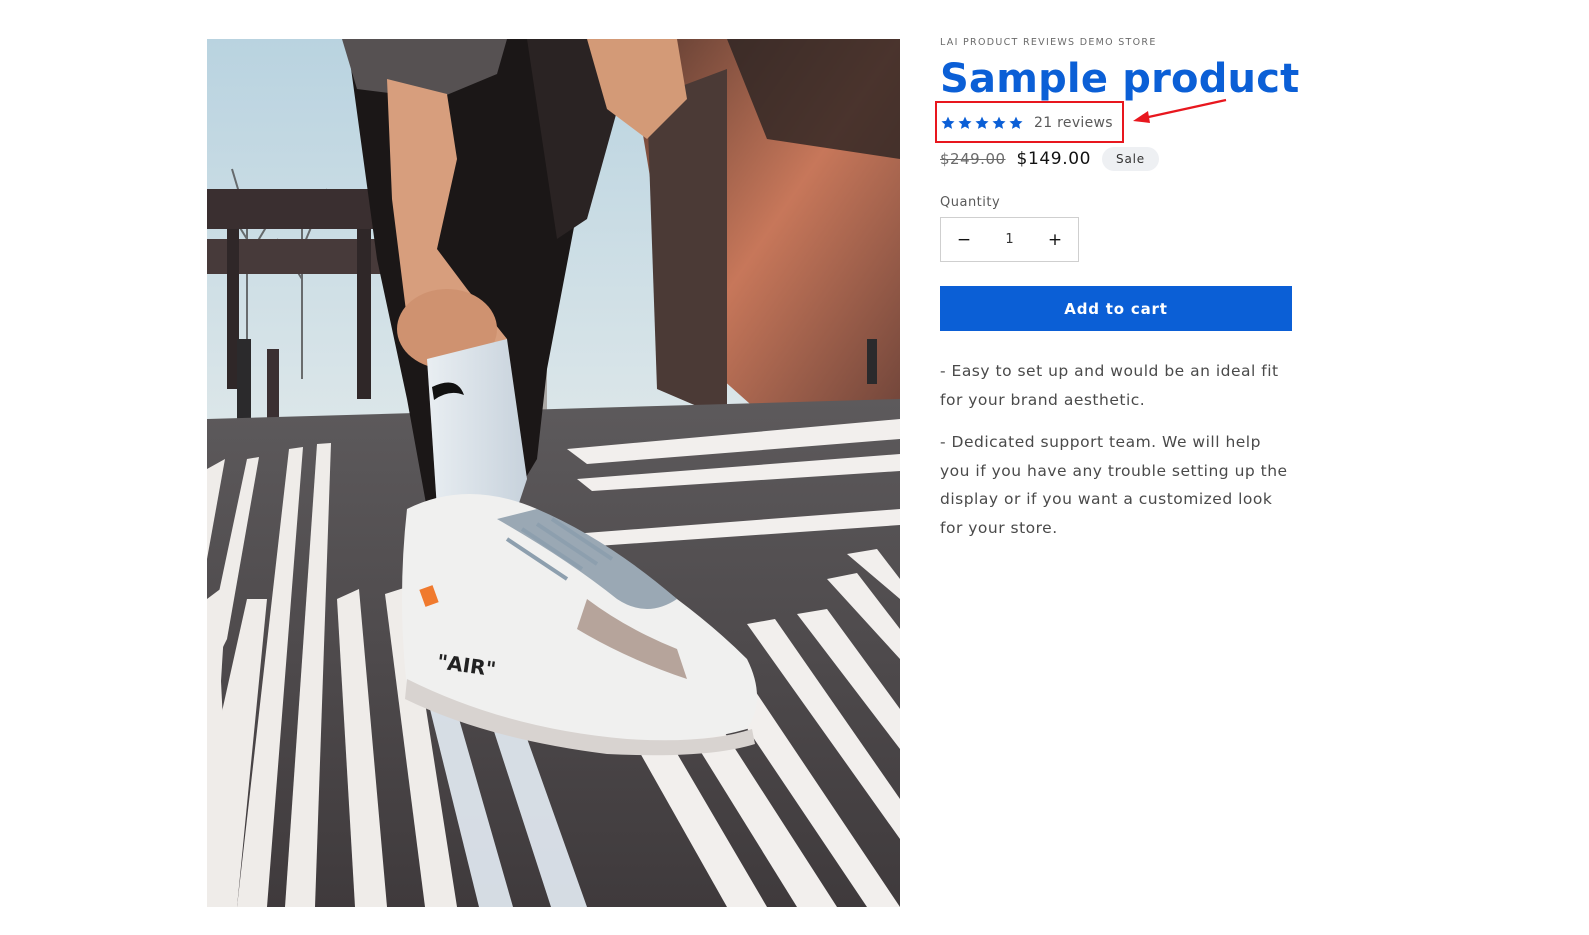 The width and height of the screenshot is (1589, 935). Describe the element at coordinates (1116, 308) in the screenshot. I see `add-to-cart-button: Add to cart` at that location.